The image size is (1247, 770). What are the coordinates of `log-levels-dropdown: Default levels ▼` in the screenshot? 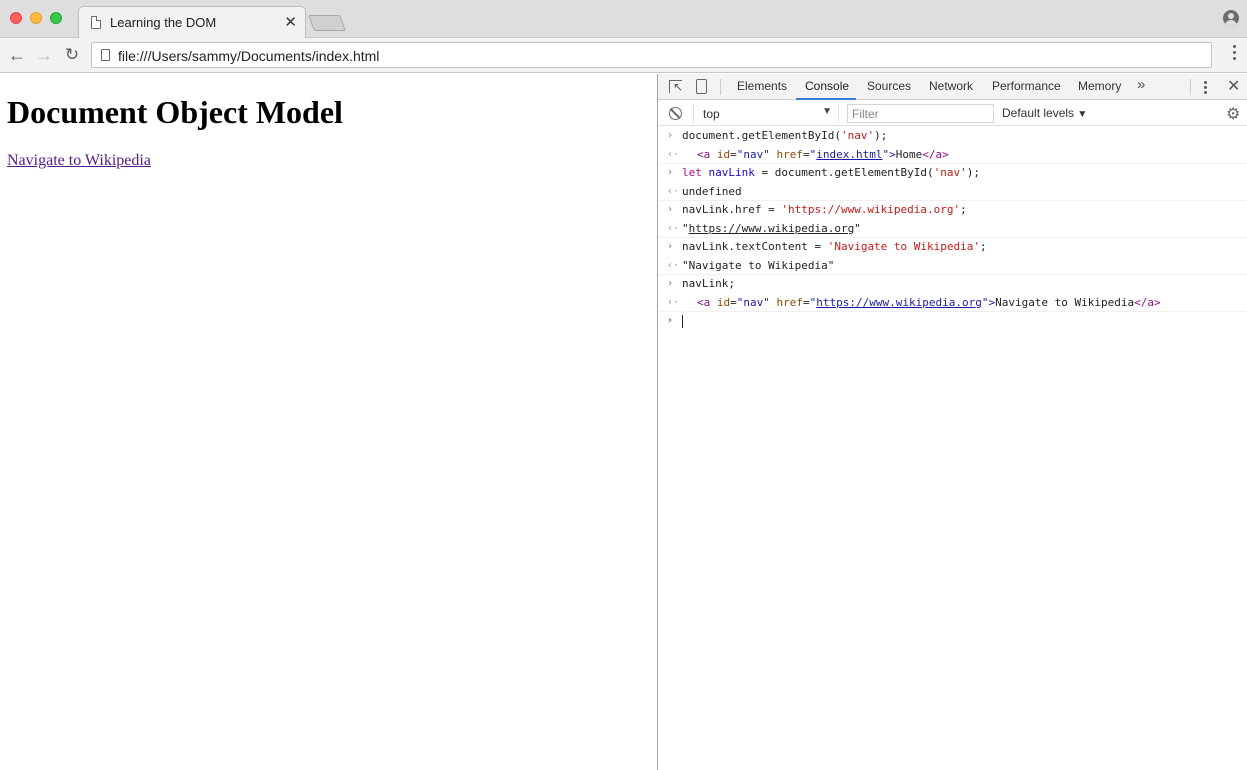 It's located at (1044, 113).